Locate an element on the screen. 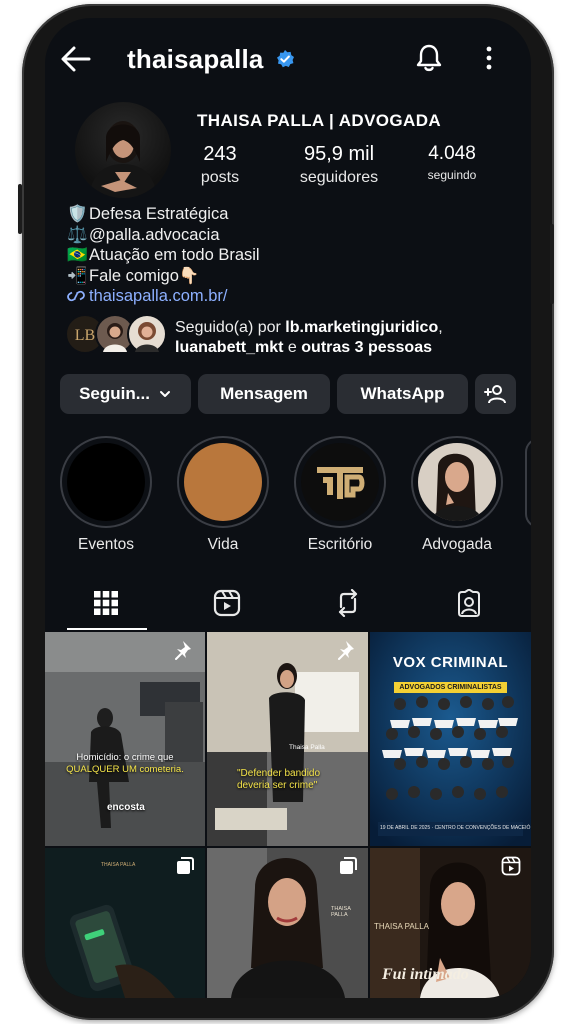  add-person-icon is located at coordinates (494, 394).